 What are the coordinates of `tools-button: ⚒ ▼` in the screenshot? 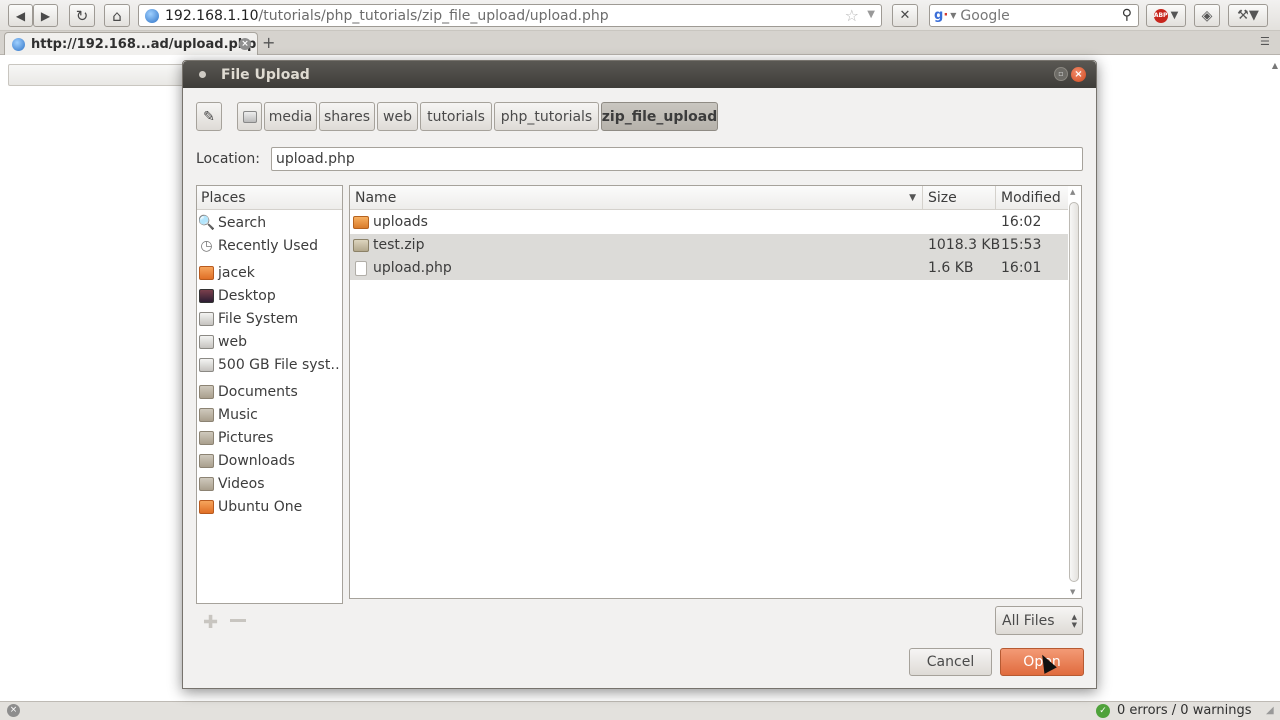 It's located at (1248, 15).